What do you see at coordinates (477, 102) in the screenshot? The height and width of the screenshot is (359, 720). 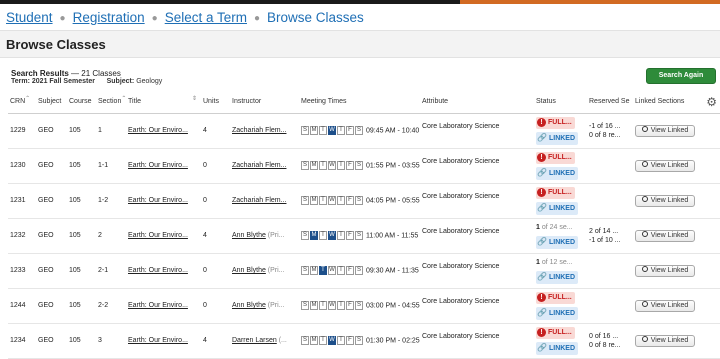 I see `col-attribute: Attribute` at bounding box center [477, 102].